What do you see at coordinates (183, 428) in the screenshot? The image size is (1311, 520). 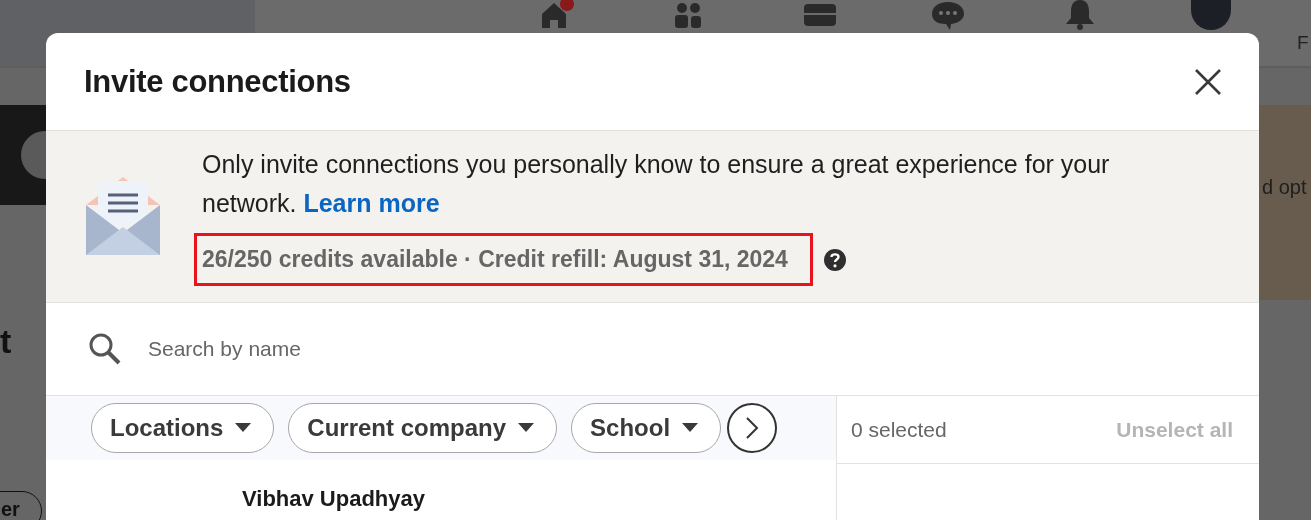 I see `filter-dropdown: Locations` at bounding box center [183, 428].